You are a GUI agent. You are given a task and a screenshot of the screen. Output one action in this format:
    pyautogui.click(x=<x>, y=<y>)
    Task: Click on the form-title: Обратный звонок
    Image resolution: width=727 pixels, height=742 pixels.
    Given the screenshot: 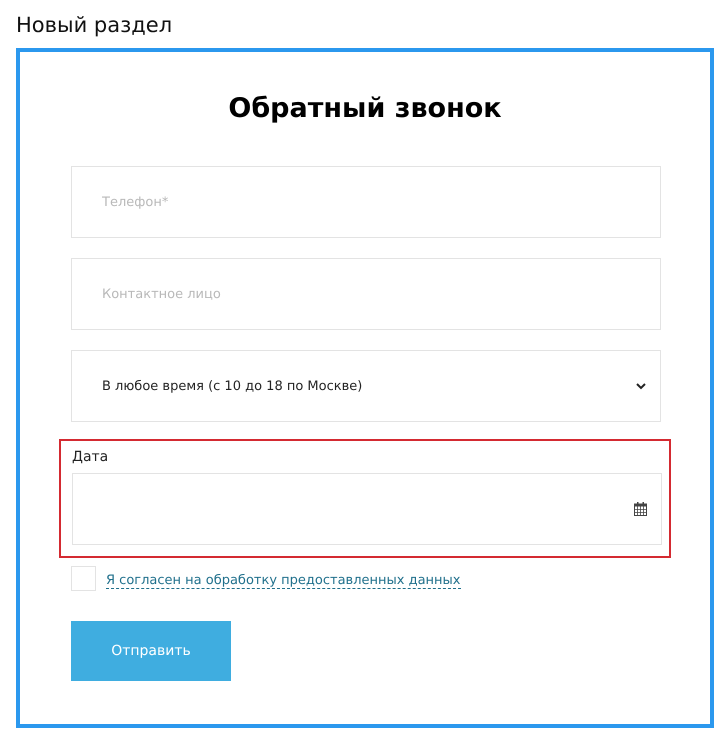 What is the action you would take?
    pyautogui.click(x=365, y=109)
    